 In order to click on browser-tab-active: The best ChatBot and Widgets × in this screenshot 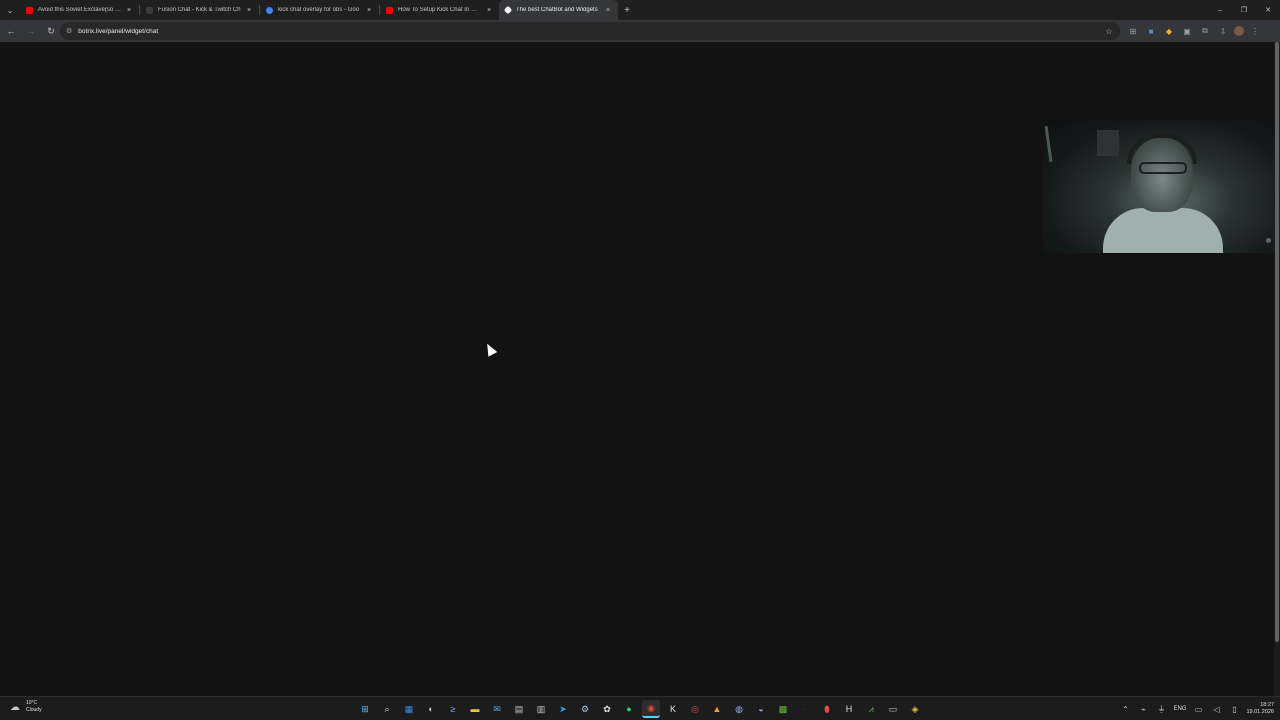, I will do `click(558, 10)`.